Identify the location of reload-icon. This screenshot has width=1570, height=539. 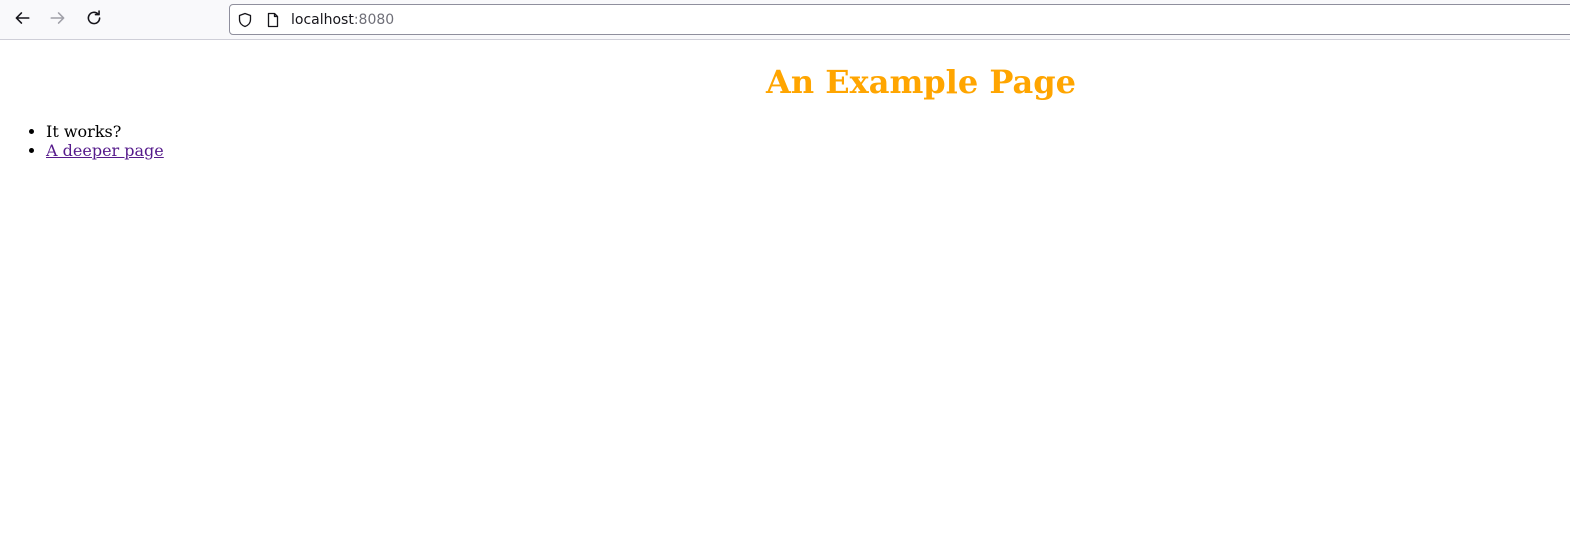
(94, 20).